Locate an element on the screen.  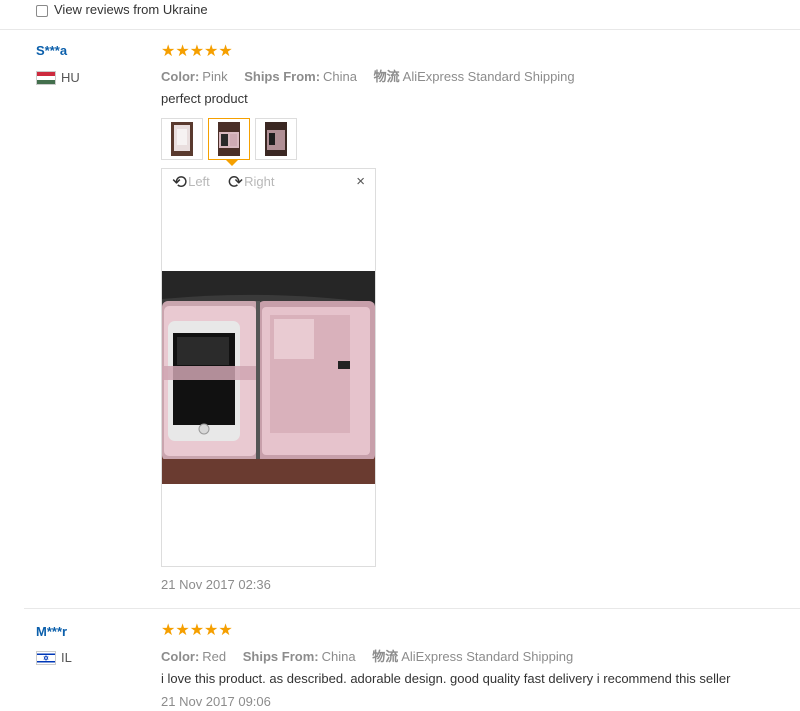
israel-flag-graphic is located at coordinates (46, 658).